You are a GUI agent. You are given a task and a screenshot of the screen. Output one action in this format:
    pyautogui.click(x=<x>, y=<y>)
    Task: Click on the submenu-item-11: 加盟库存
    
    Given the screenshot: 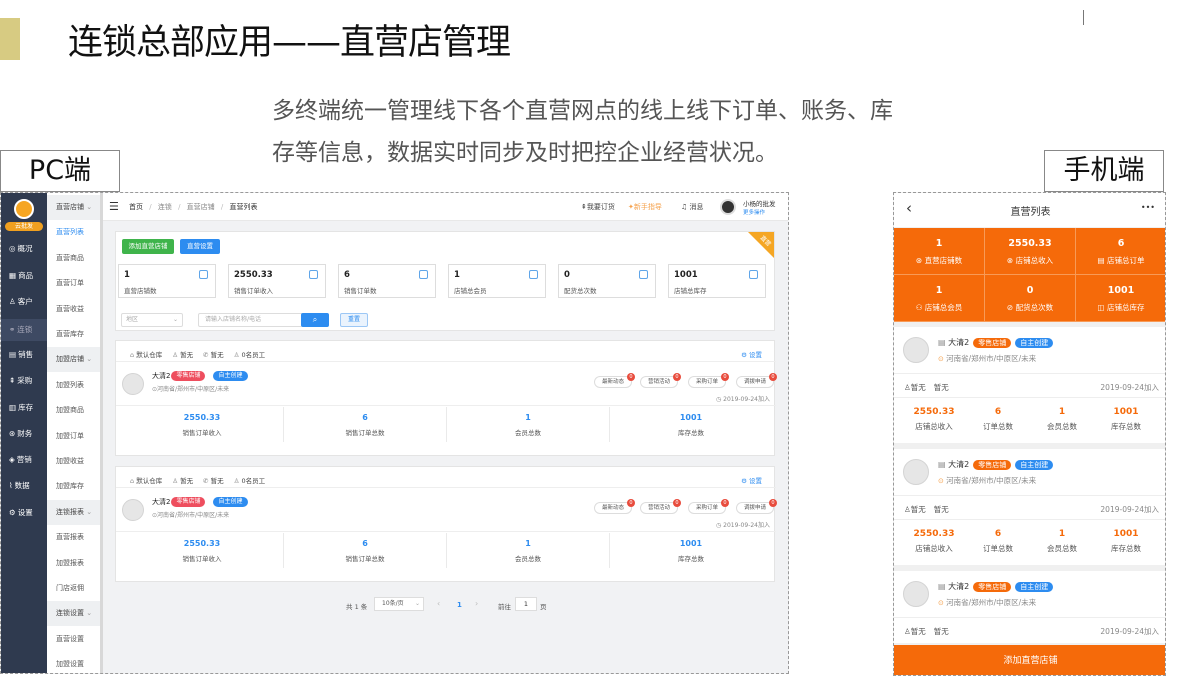 What is the action you would take?
    pyautogui.click(x=73, y=486)
    